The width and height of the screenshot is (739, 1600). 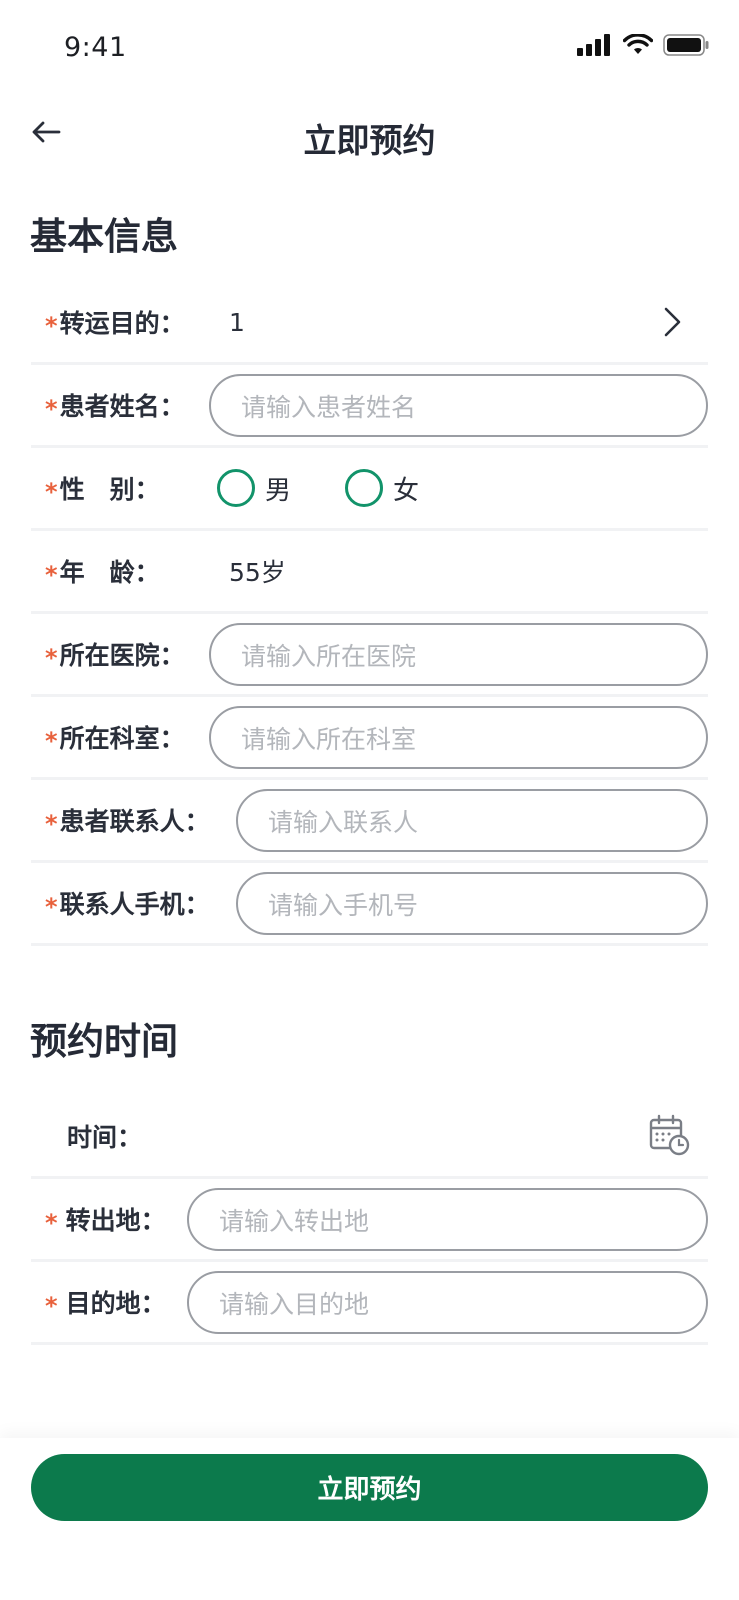 What do you see at coordinates (95, 47) in the screenshot?
I see `status-time: 9:41` at bounding box center [95, 47].